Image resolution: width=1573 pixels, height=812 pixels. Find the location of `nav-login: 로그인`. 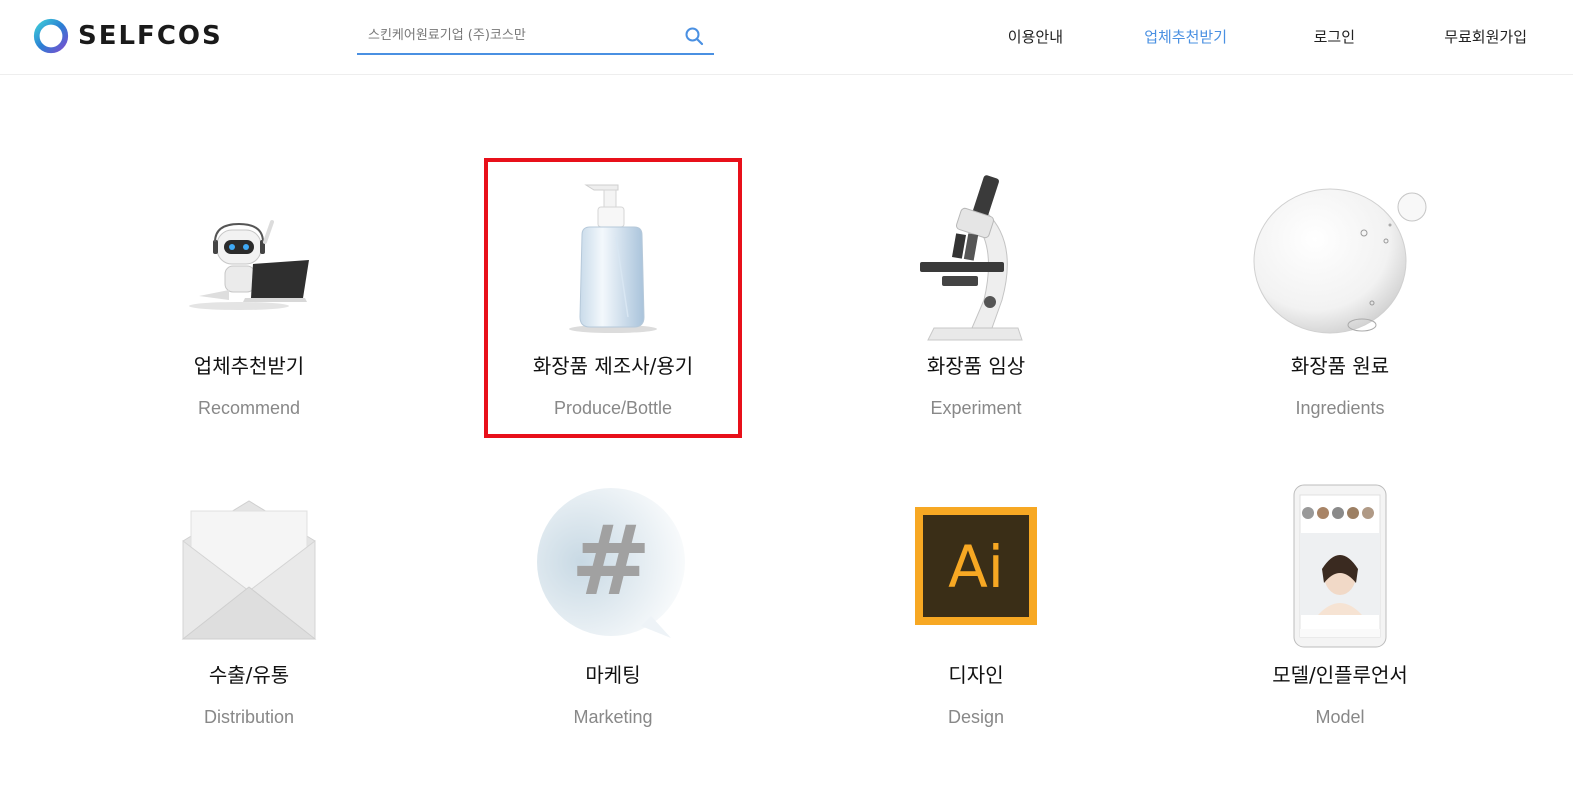

nav-login: 로그인 is located at coordinates (1334, 36).